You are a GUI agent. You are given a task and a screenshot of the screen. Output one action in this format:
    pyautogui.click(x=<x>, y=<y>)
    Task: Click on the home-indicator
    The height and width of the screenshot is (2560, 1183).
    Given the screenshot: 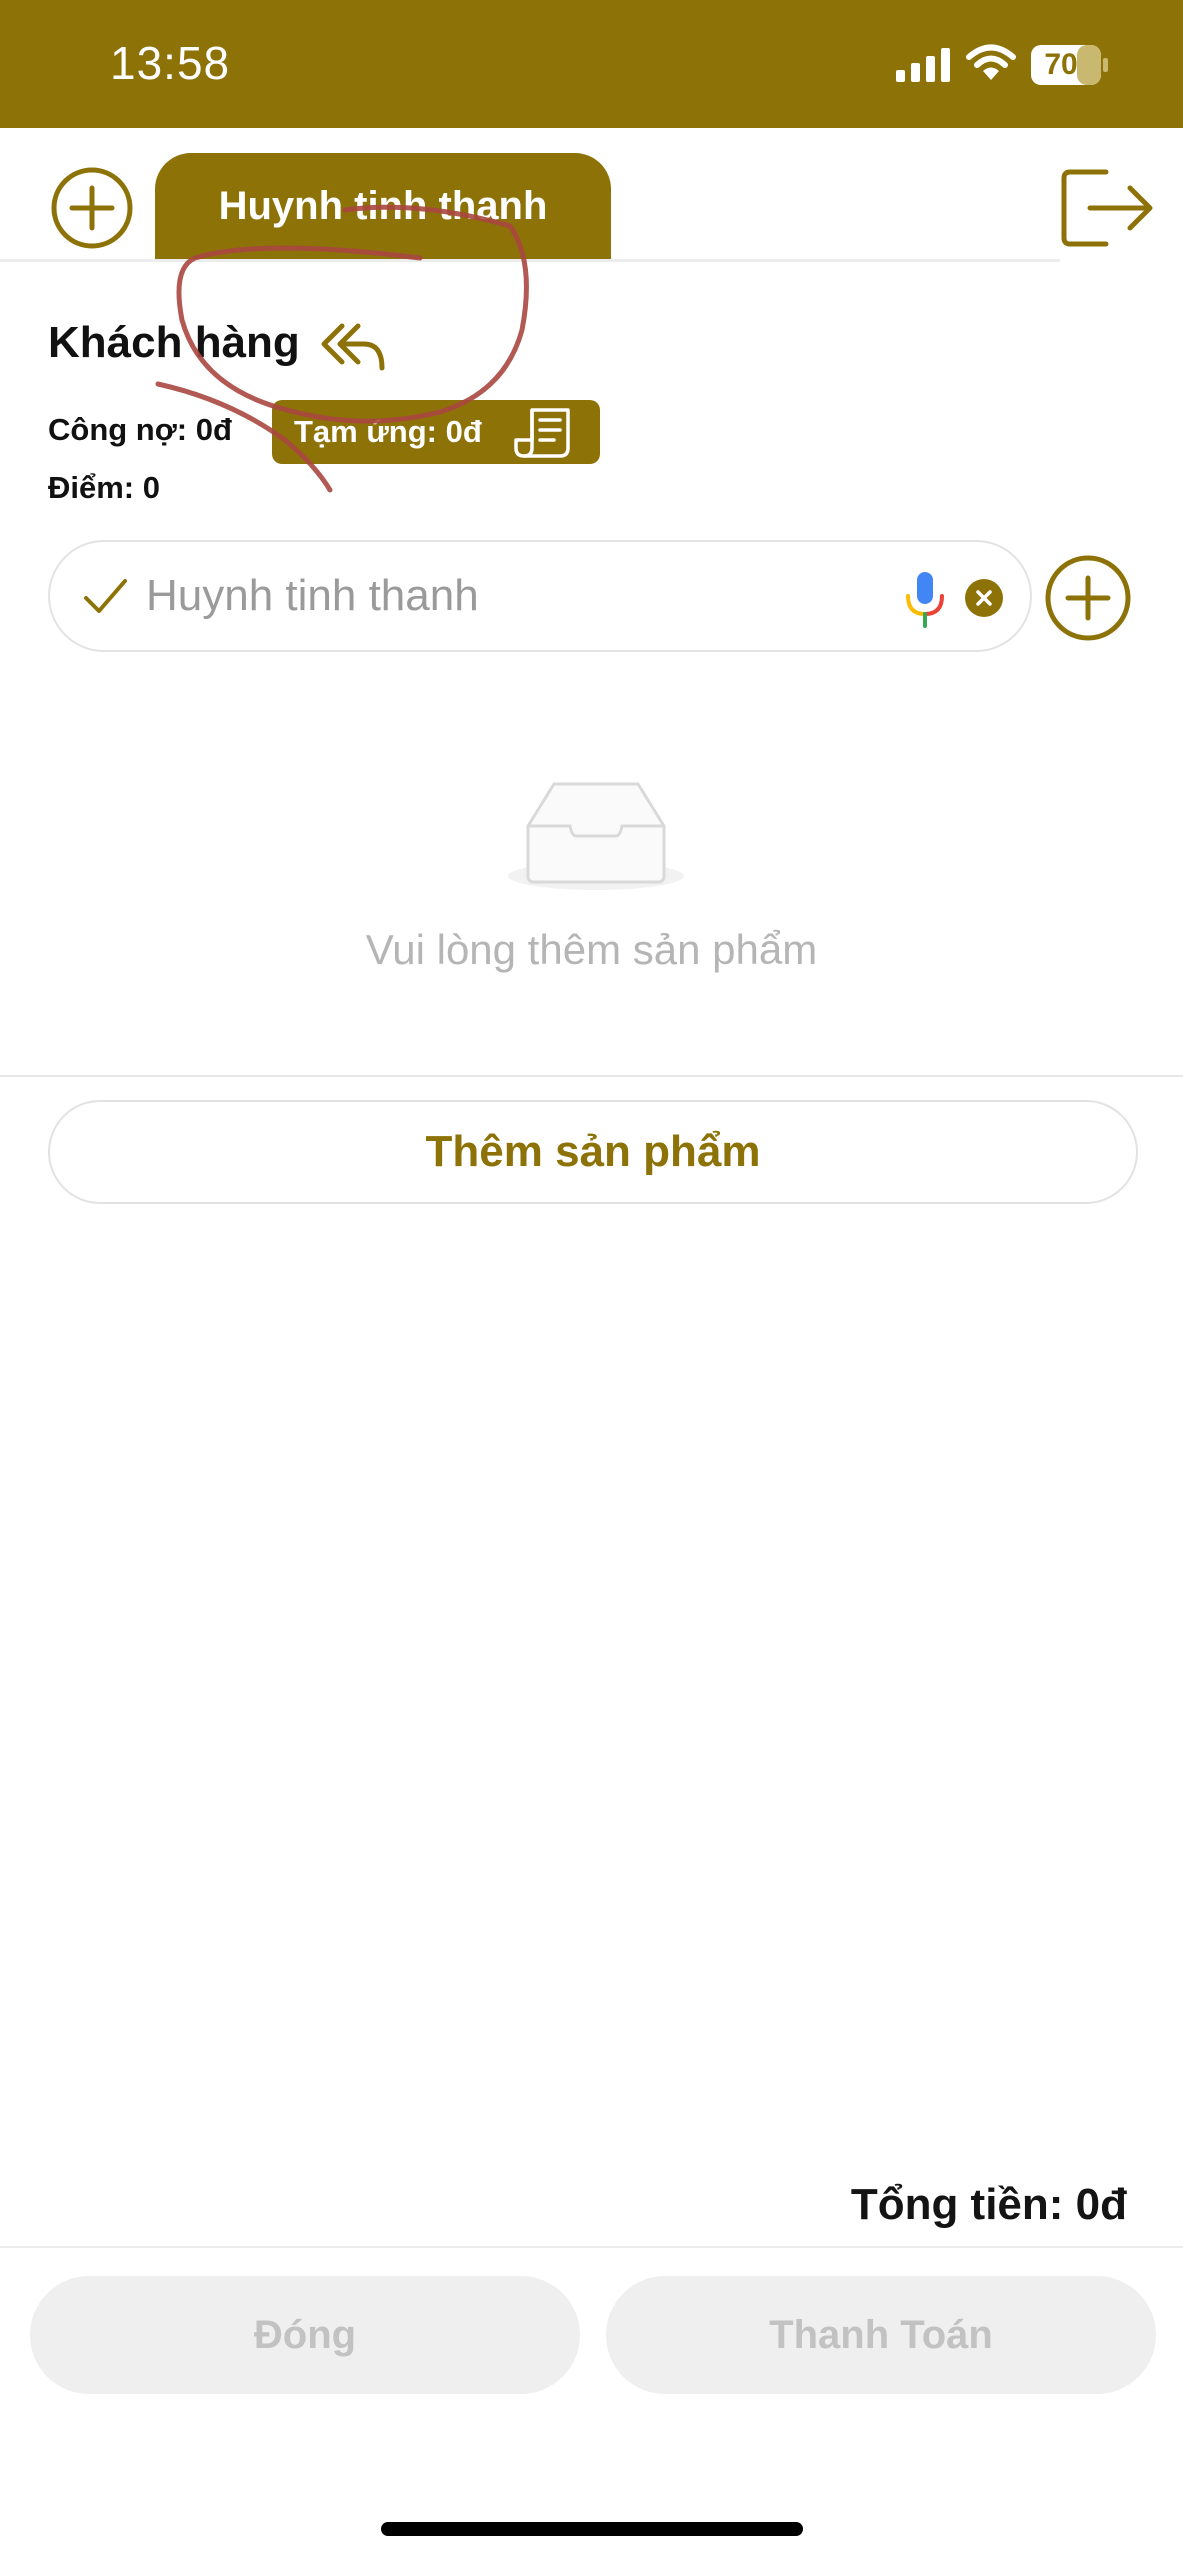 What is the action you would take?
    pyautogui.click(x=592, y=2529)
    